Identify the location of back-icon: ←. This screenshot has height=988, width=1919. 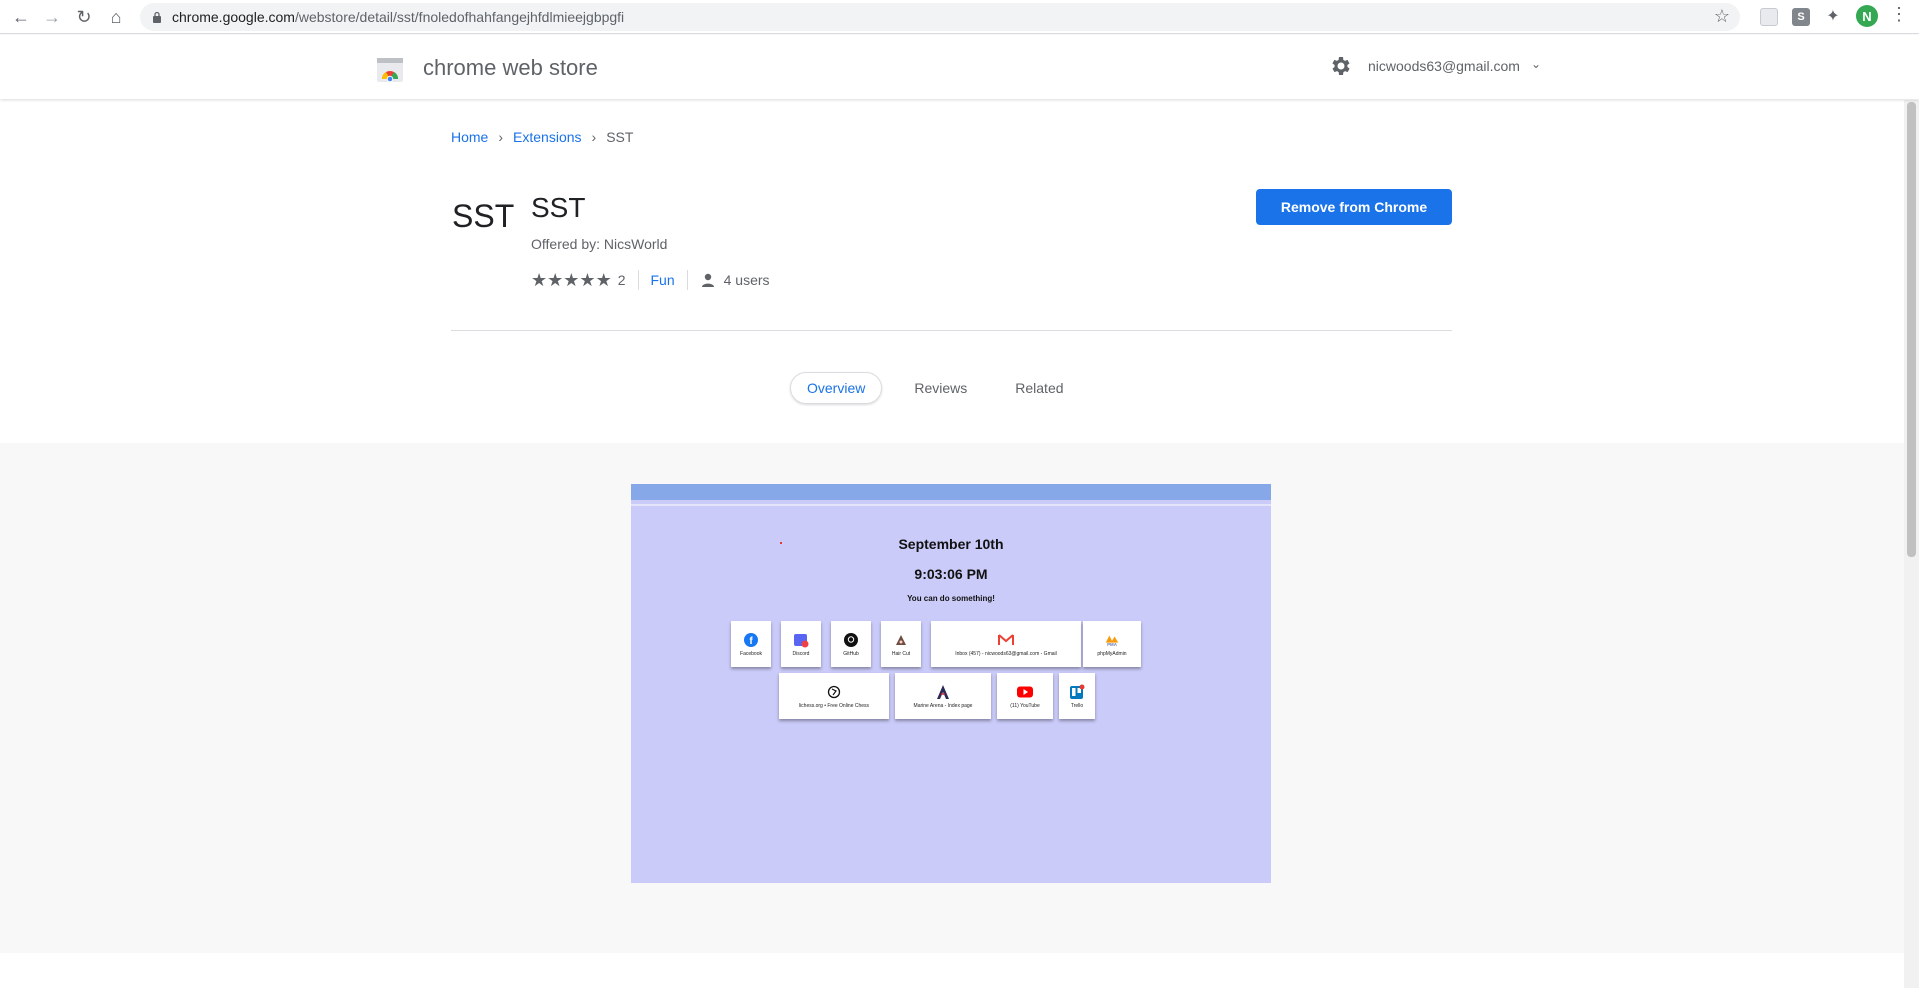
(21, 17).